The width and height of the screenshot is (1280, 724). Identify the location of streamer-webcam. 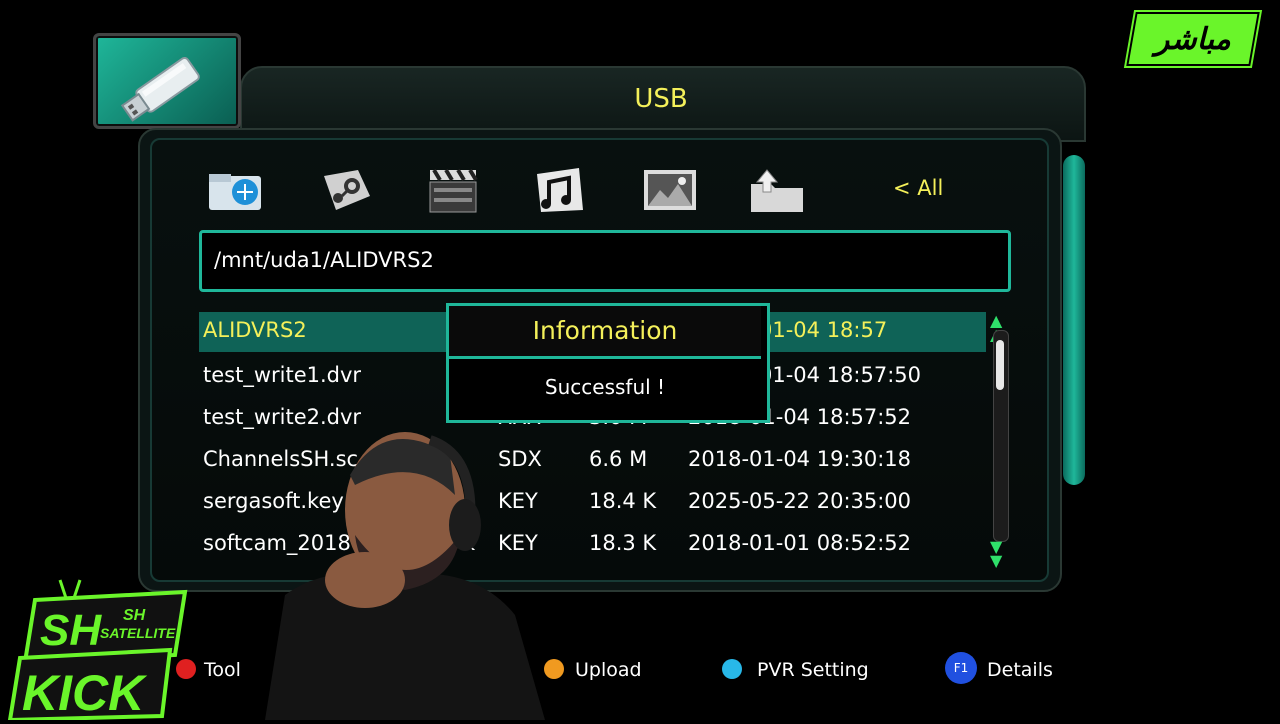
(395, 567).